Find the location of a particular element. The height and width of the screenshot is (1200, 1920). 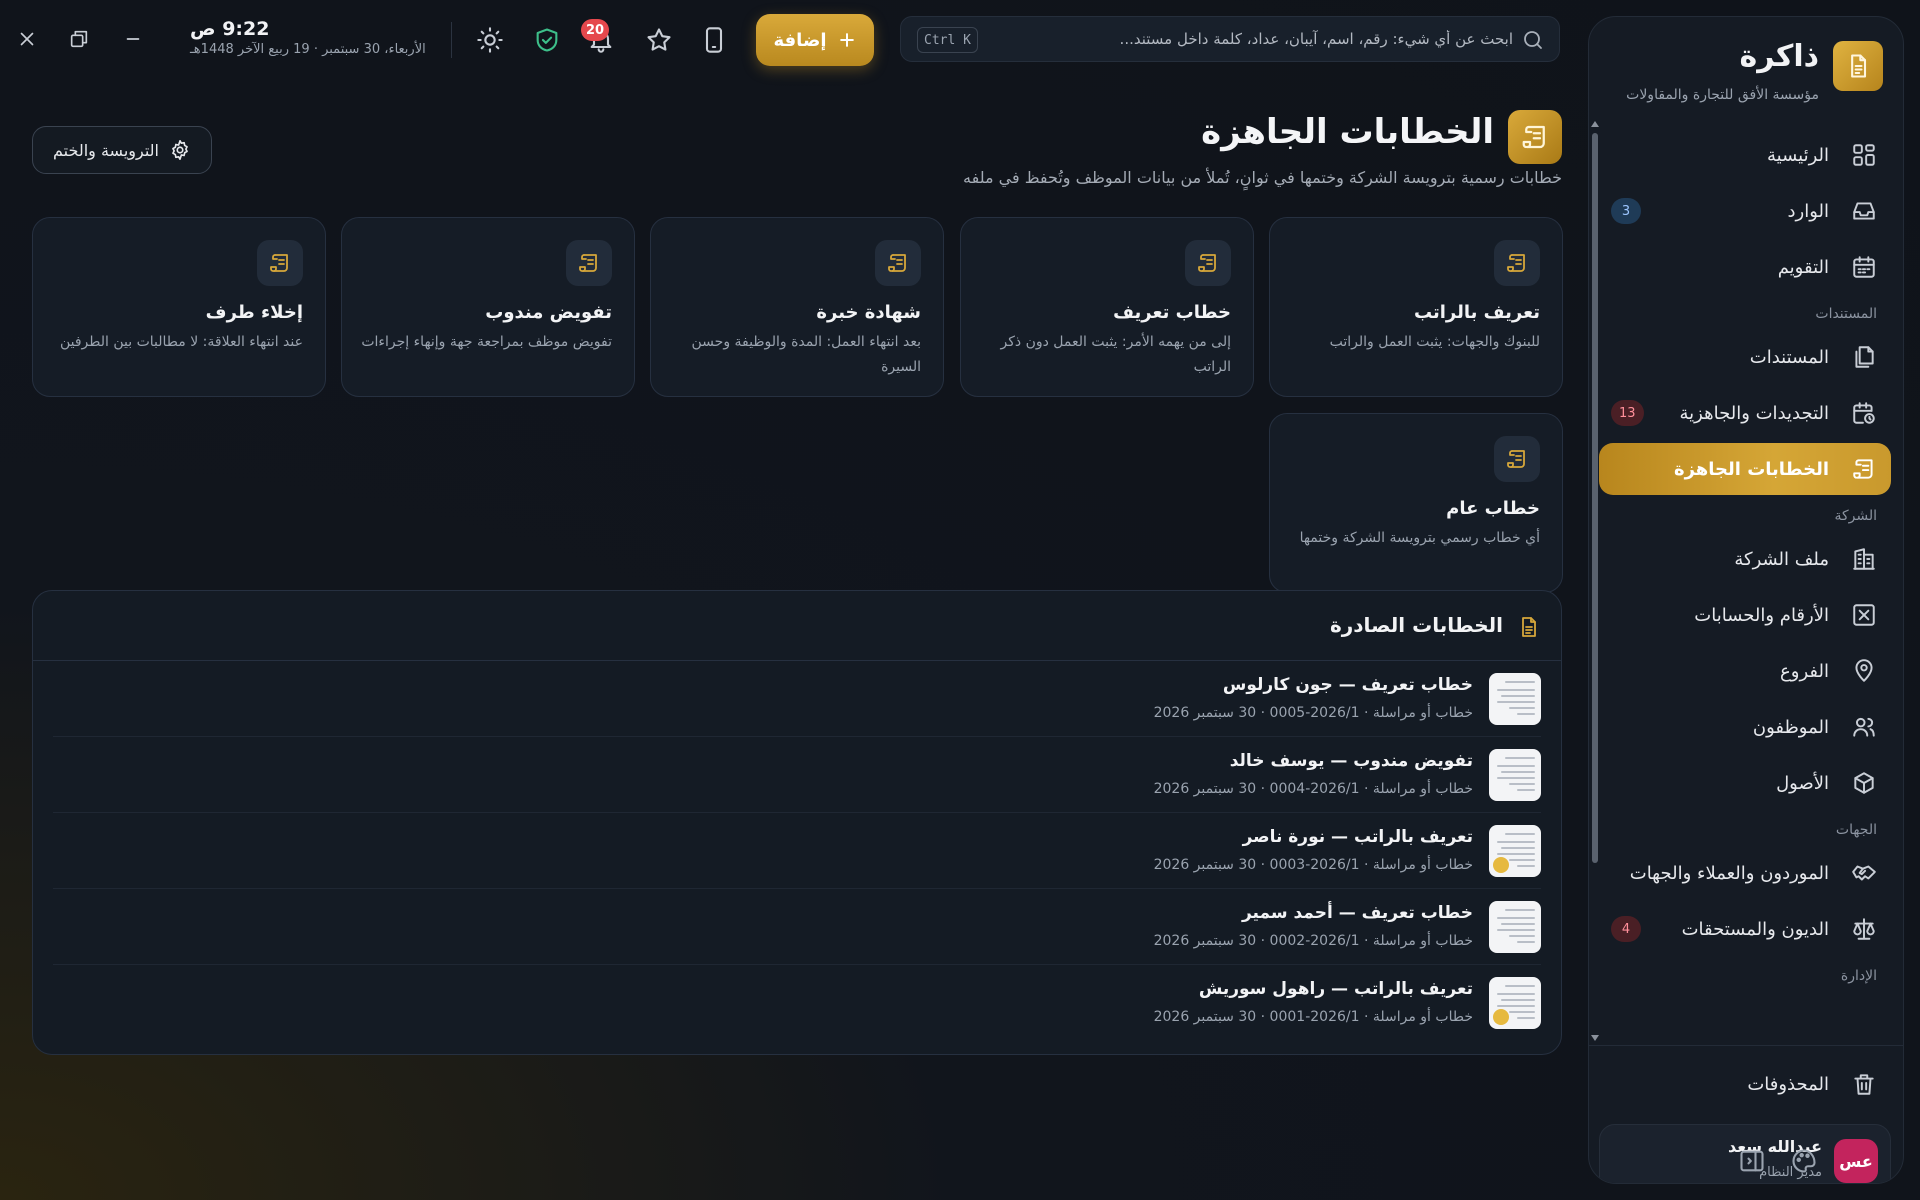

template-title: شهادة خبرة is located at coordinates (868, 312).